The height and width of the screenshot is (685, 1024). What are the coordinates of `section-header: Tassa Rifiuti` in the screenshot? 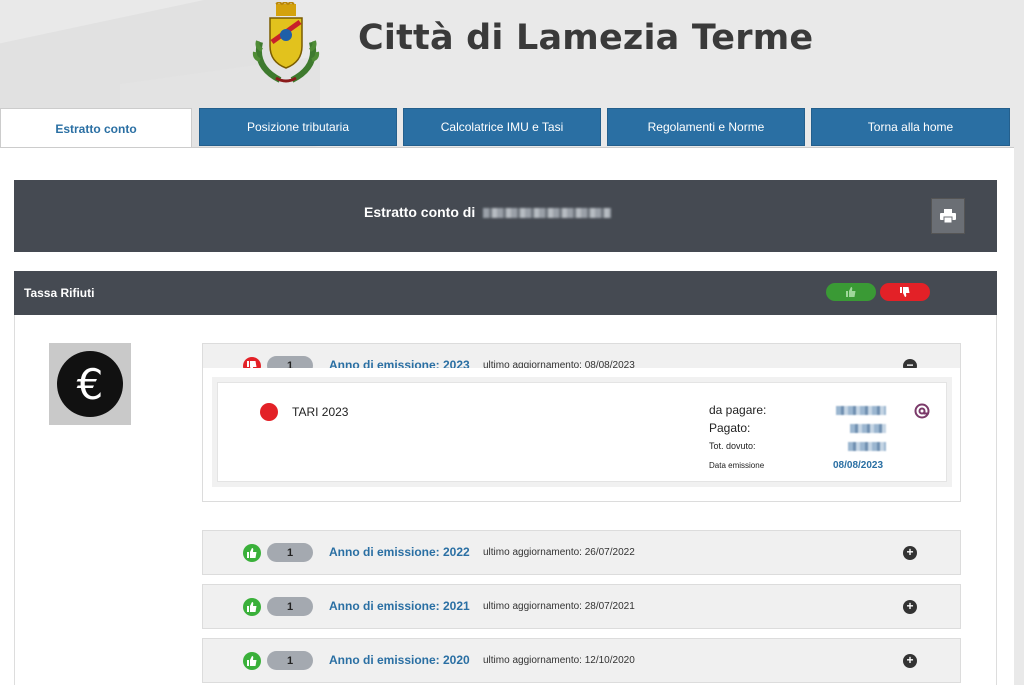 It's located at (505, 293).